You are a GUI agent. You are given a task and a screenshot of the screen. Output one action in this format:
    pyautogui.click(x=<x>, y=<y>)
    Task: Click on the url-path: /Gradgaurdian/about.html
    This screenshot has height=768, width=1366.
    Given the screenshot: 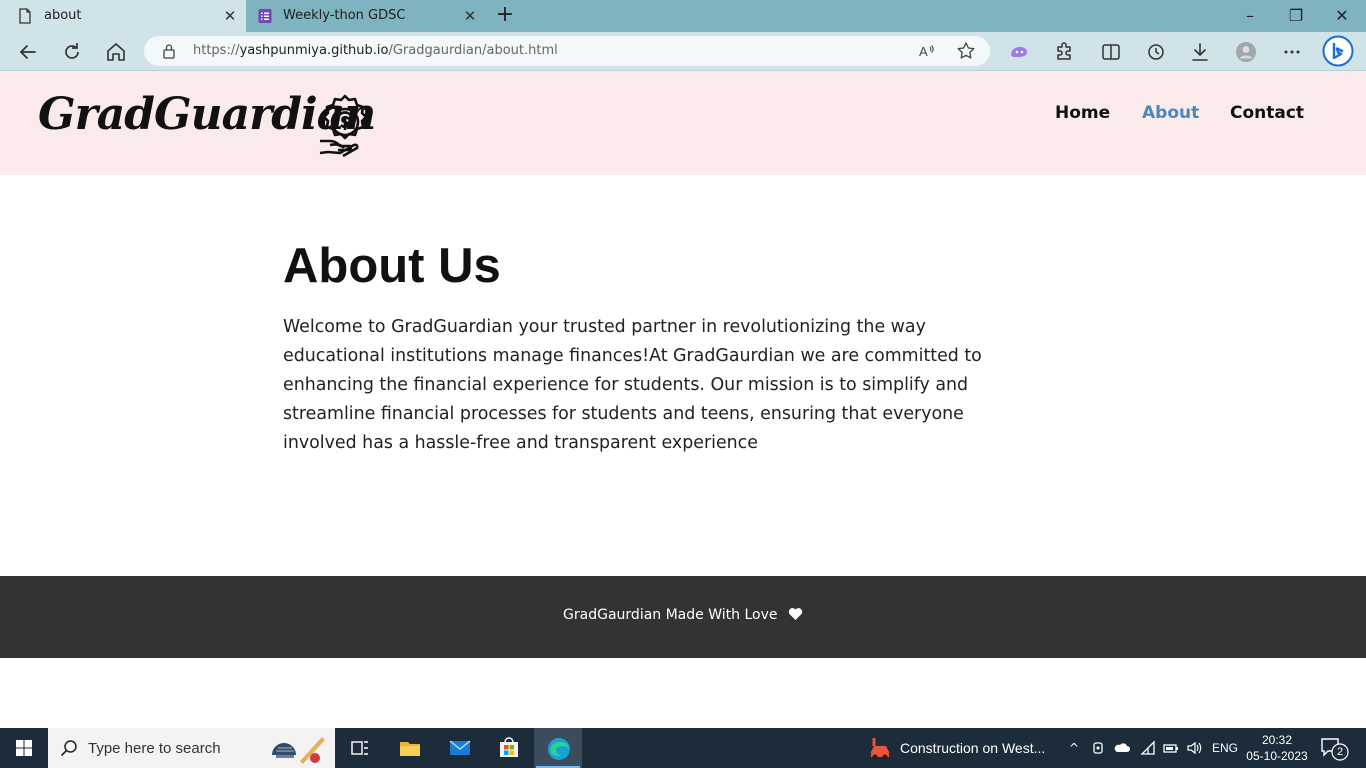 What is the action you would take?
    pyautogui.click(x=473, y=50)
    